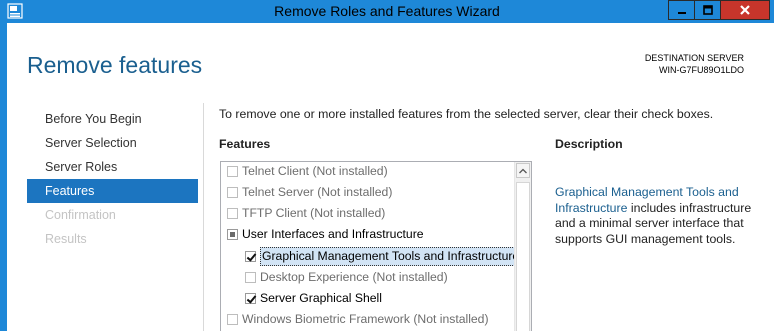  I want to click on scroll-thumb, so click(523, 256).